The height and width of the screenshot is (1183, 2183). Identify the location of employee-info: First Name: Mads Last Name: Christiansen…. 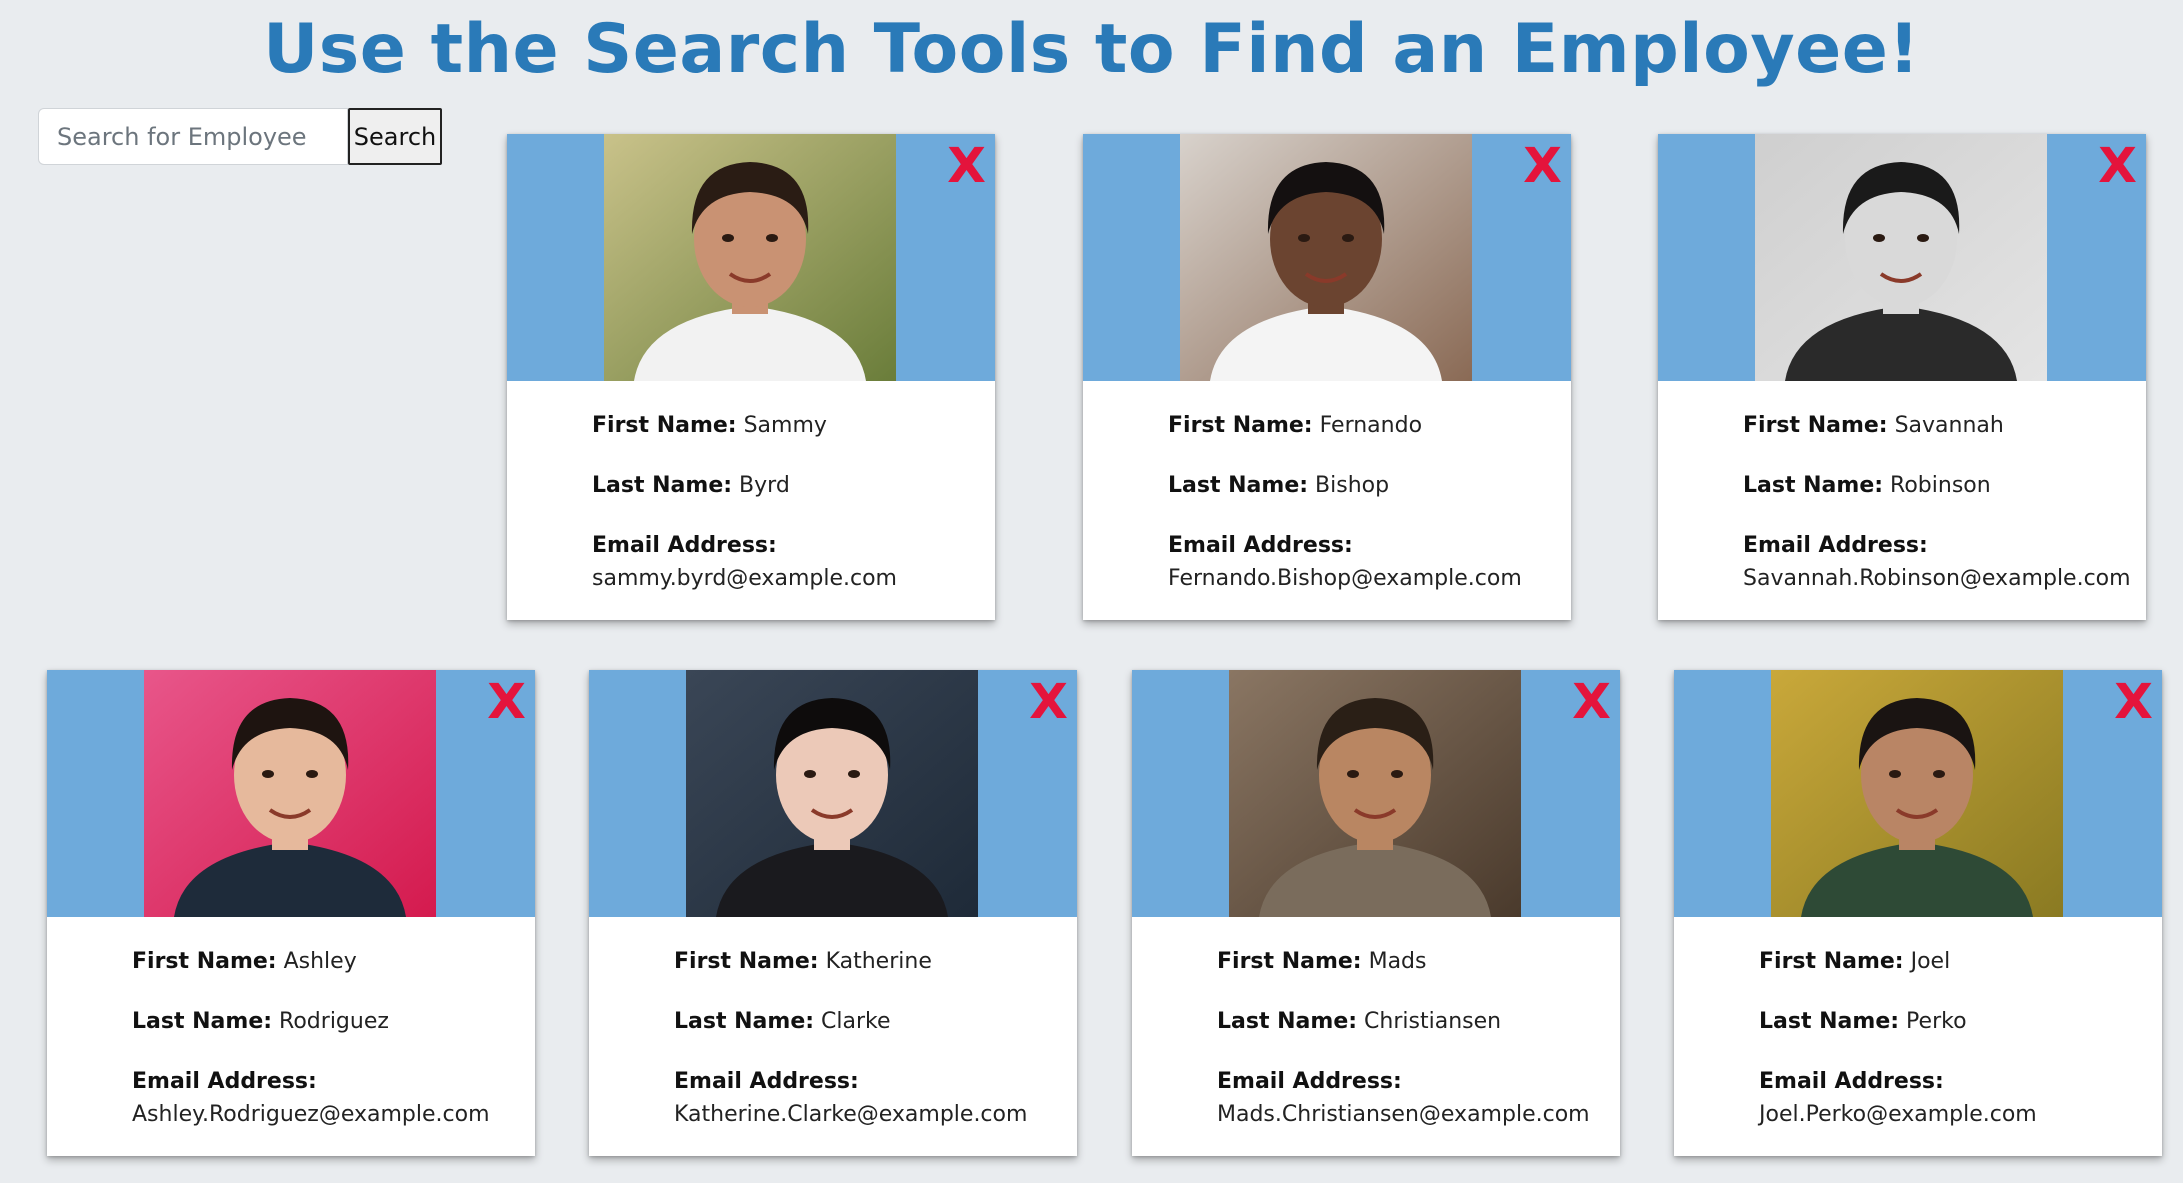
(1376, 1023).